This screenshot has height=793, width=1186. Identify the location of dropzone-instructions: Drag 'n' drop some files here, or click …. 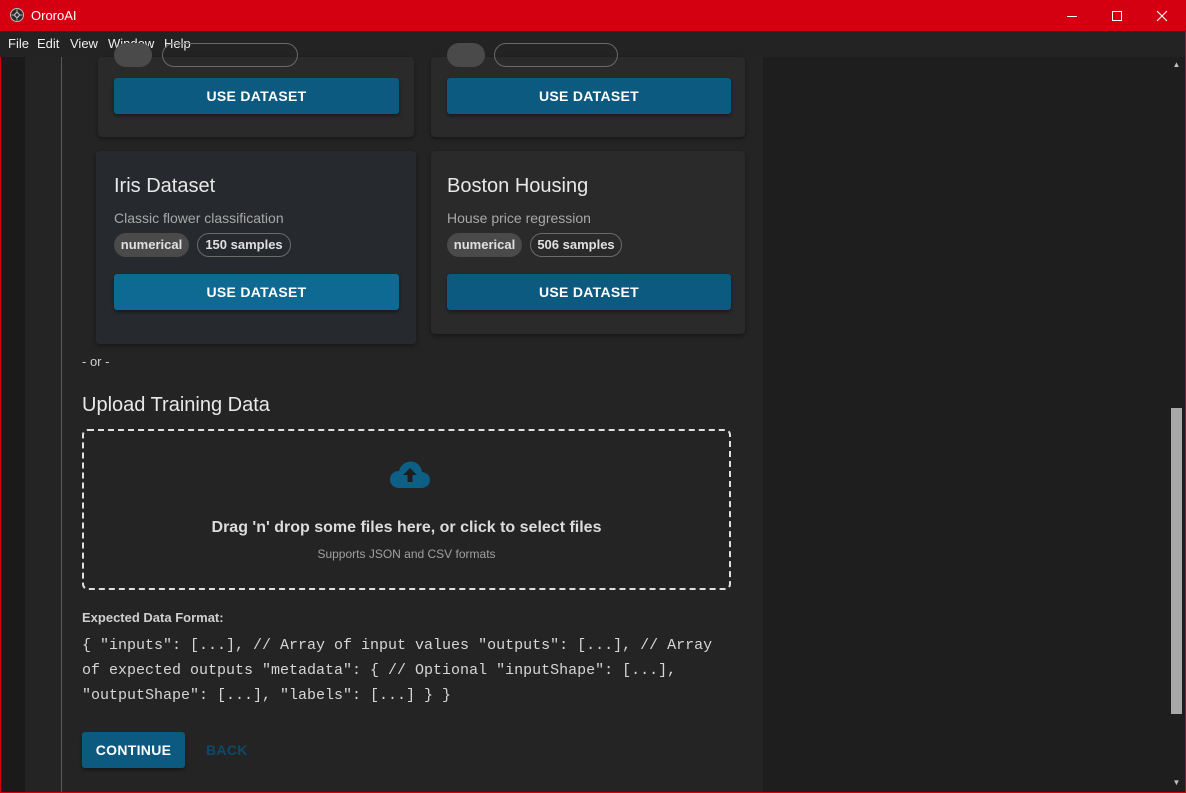
(406, 527).